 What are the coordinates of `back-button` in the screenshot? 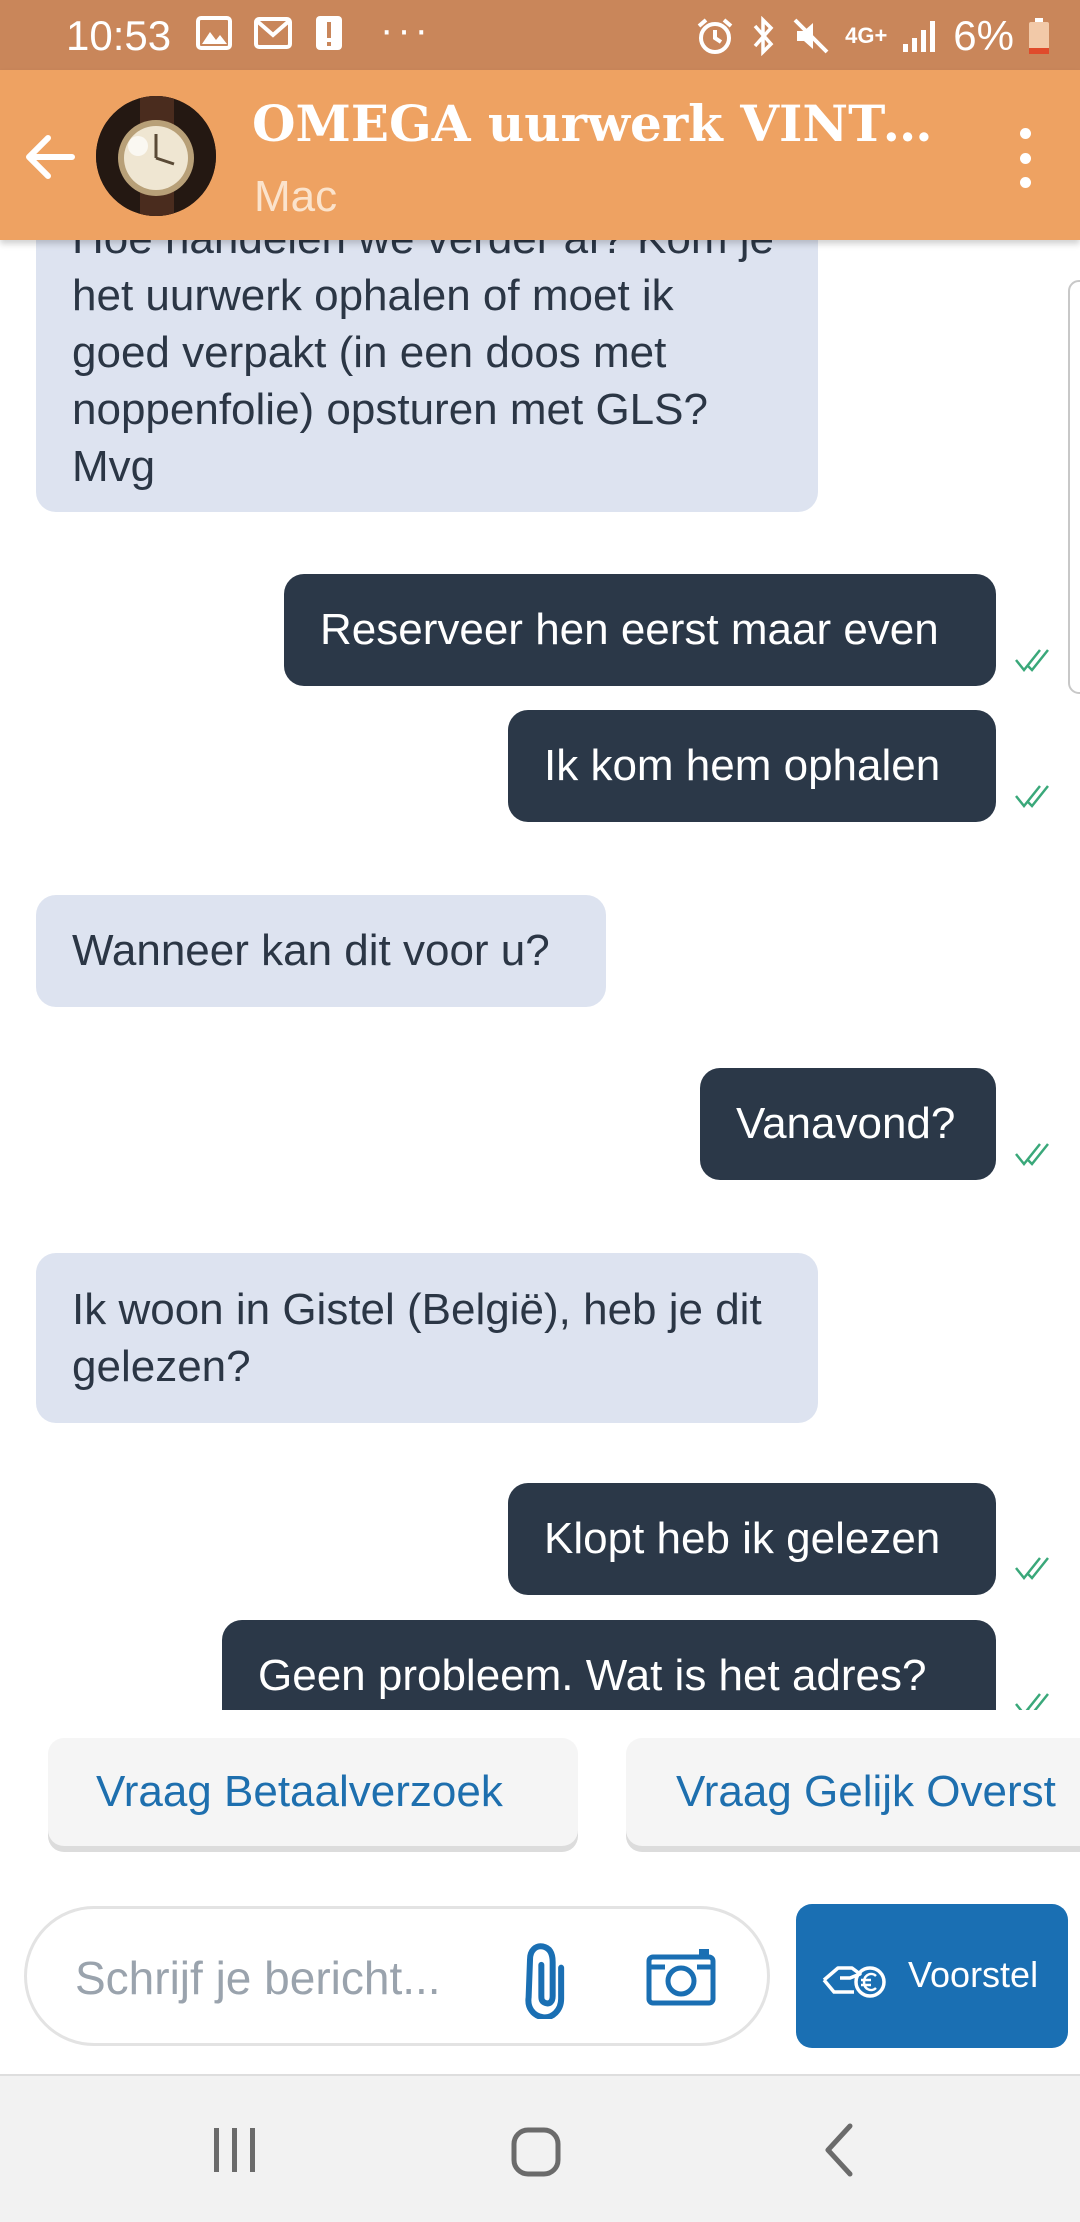 It's located at (53, 157).